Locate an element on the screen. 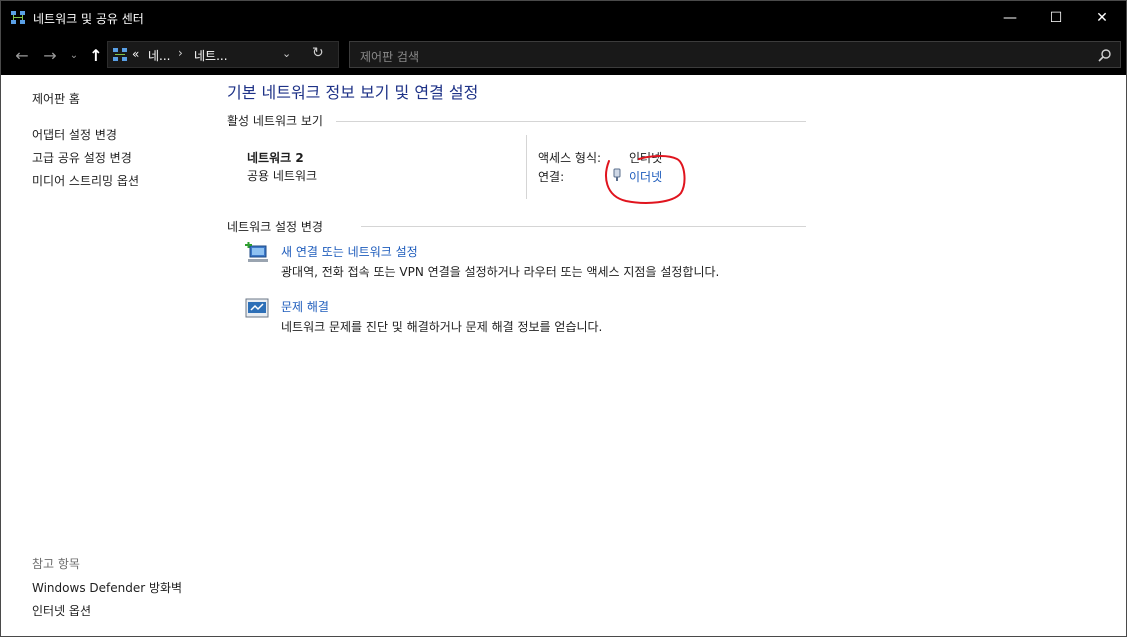 Image resolution: width=1130 pixels, height=641 pixels. recent-locations-button: ⌄ is located at coordinates (74, 55).